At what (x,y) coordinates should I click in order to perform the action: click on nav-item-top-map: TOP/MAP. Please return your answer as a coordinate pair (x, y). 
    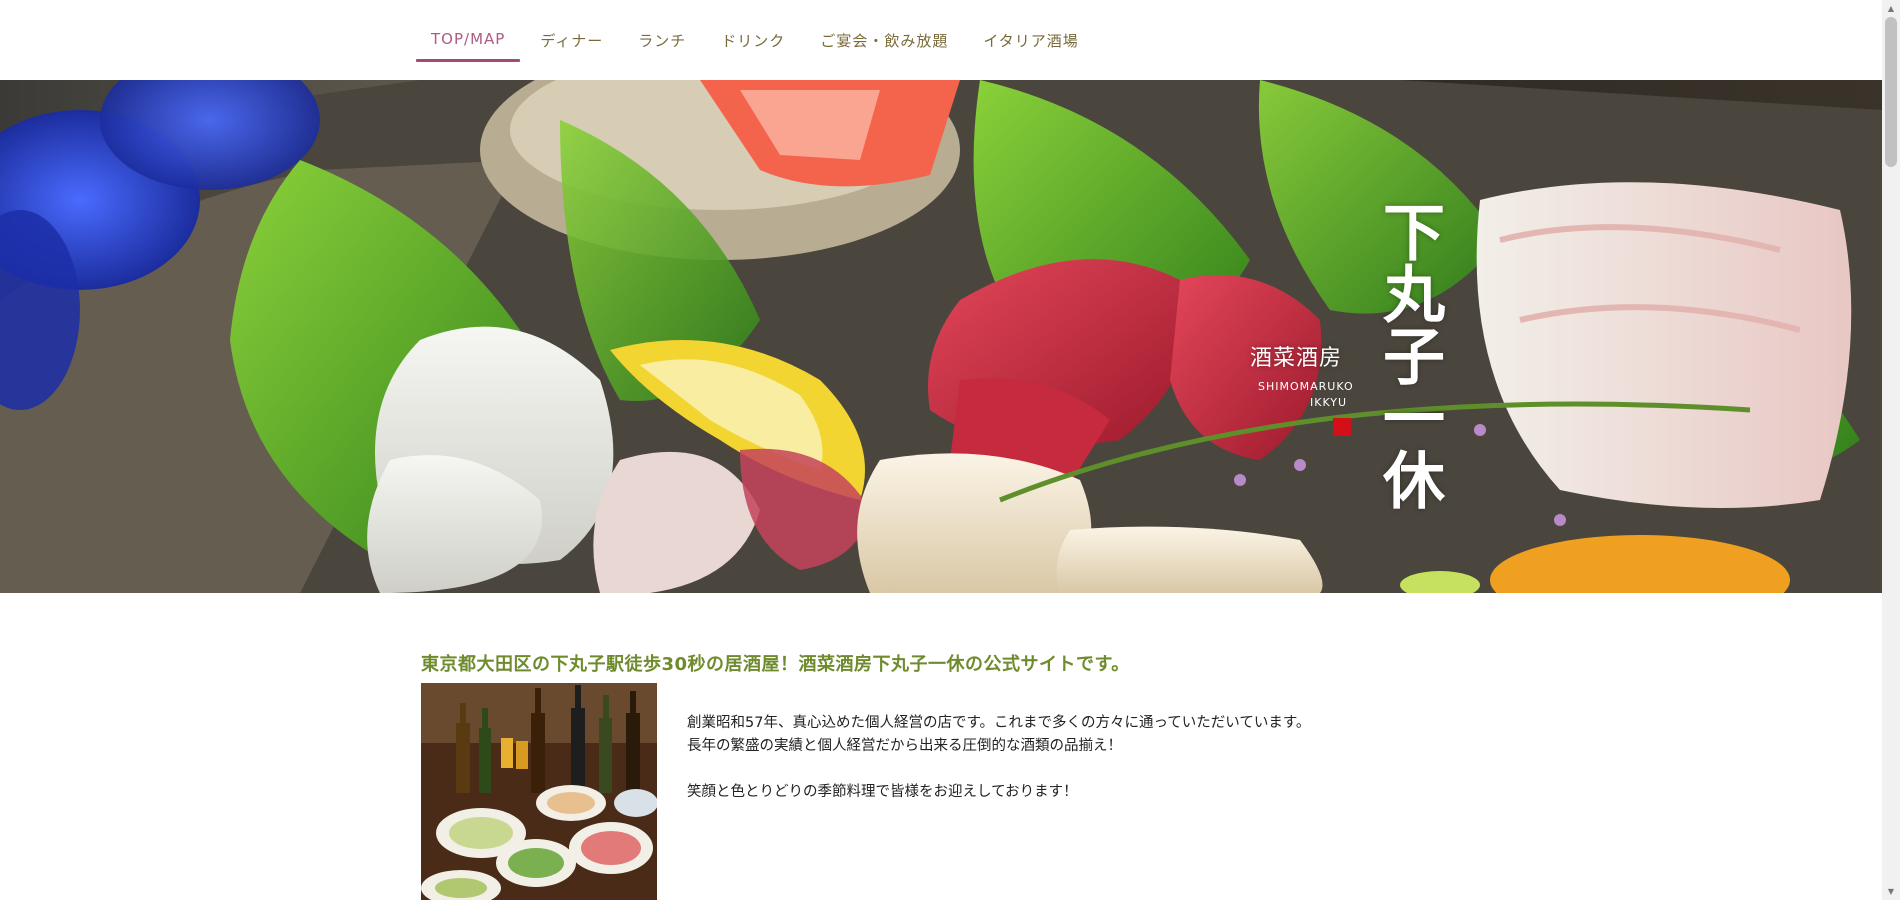
    Looking at the image, I should click on (468, 32).